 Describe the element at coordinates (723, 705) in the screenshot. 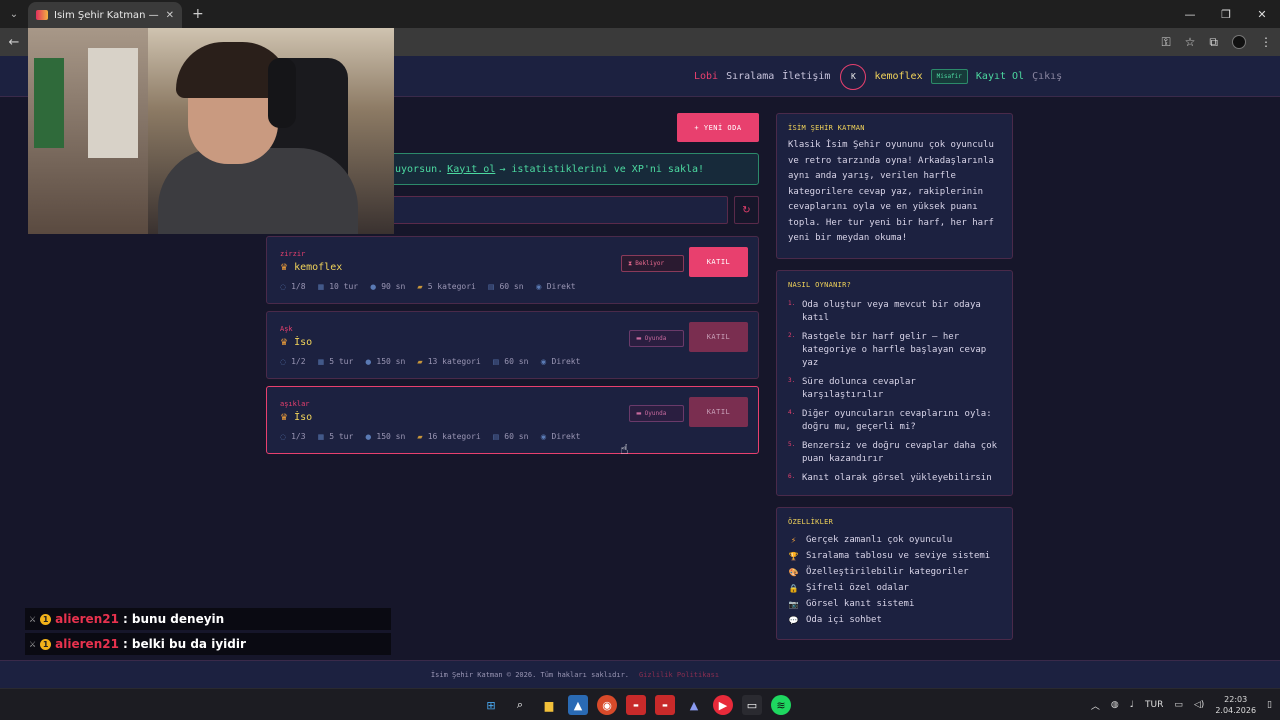

I see `media-player-icon: ▶` at that location.